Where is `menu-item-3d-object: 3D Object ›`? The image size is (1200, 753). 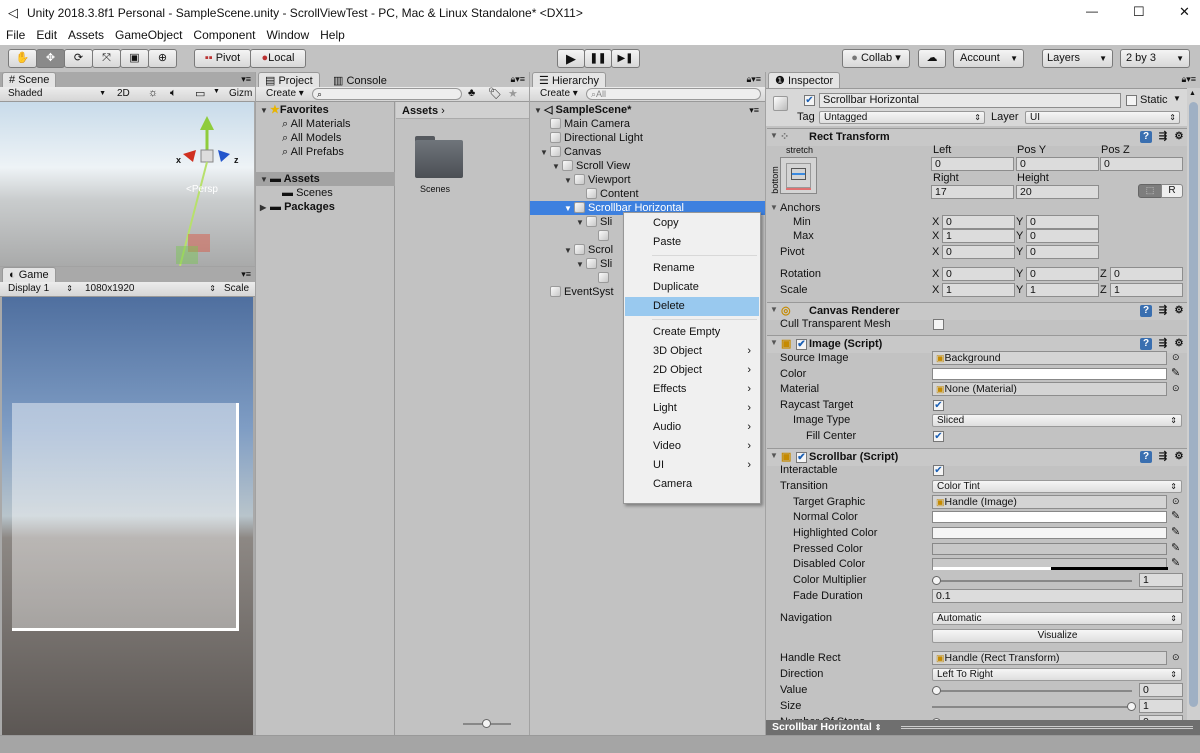
menu-item-3d-object: 3D Object › is located at coordinates (692, 351).